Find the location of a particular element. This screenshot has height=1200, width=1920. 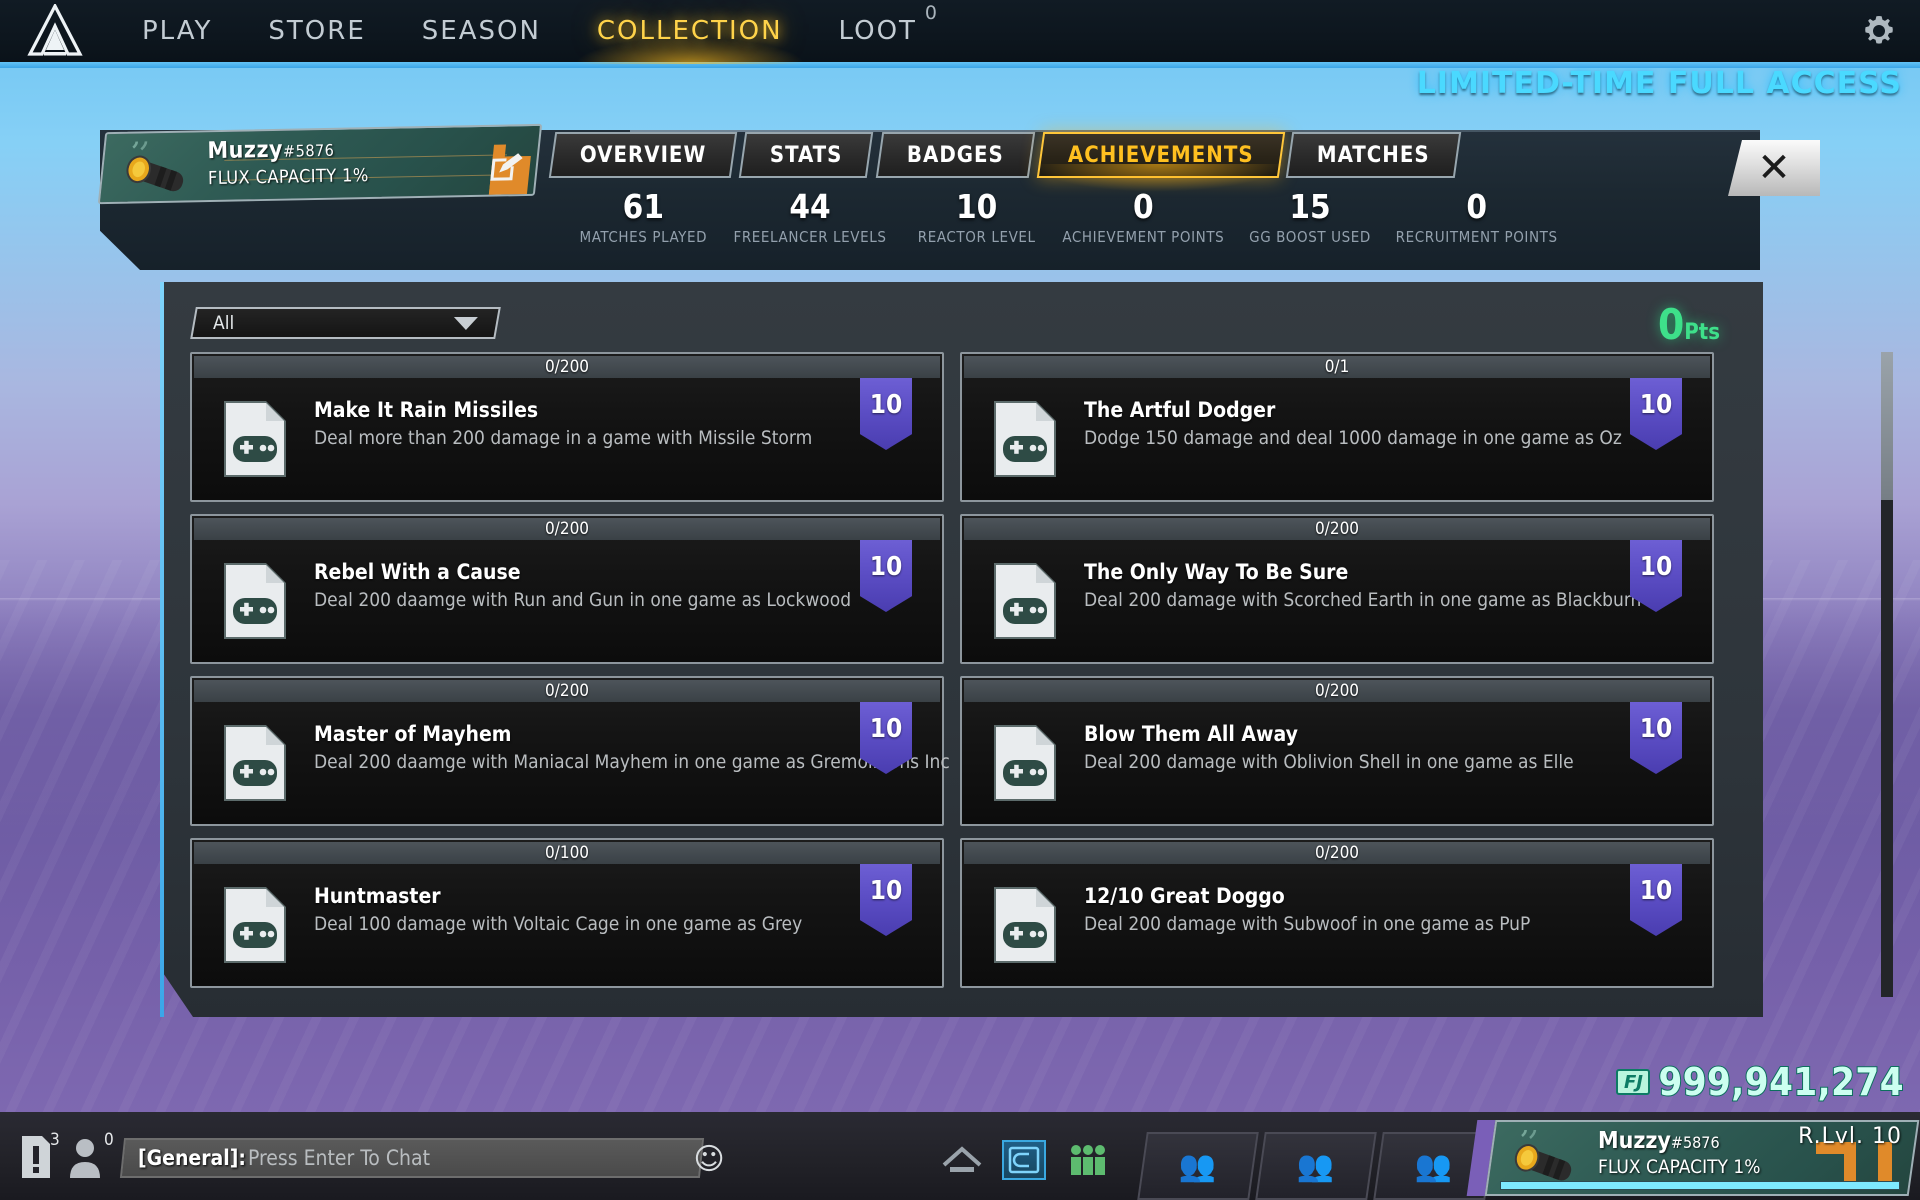

tab-matches: MATCHES is located at coordinates (1374, 155).